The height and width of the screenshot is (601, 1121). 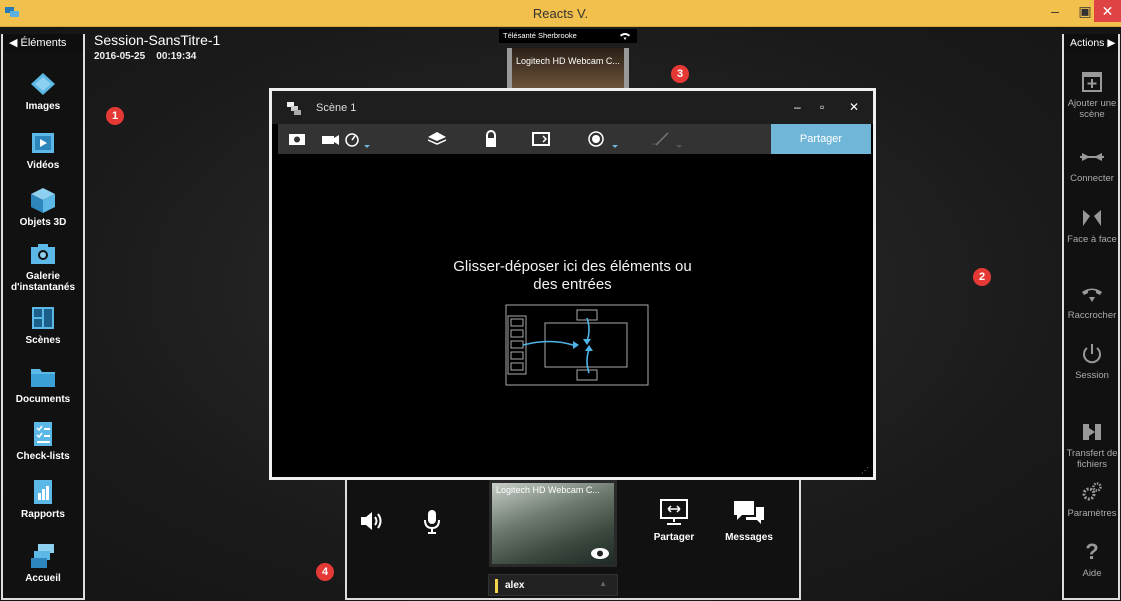 What do you see at coordinates (1092, 464) in the screenshot?
I see `action-label-2: fichiers` at bounding box center [1092, 464].